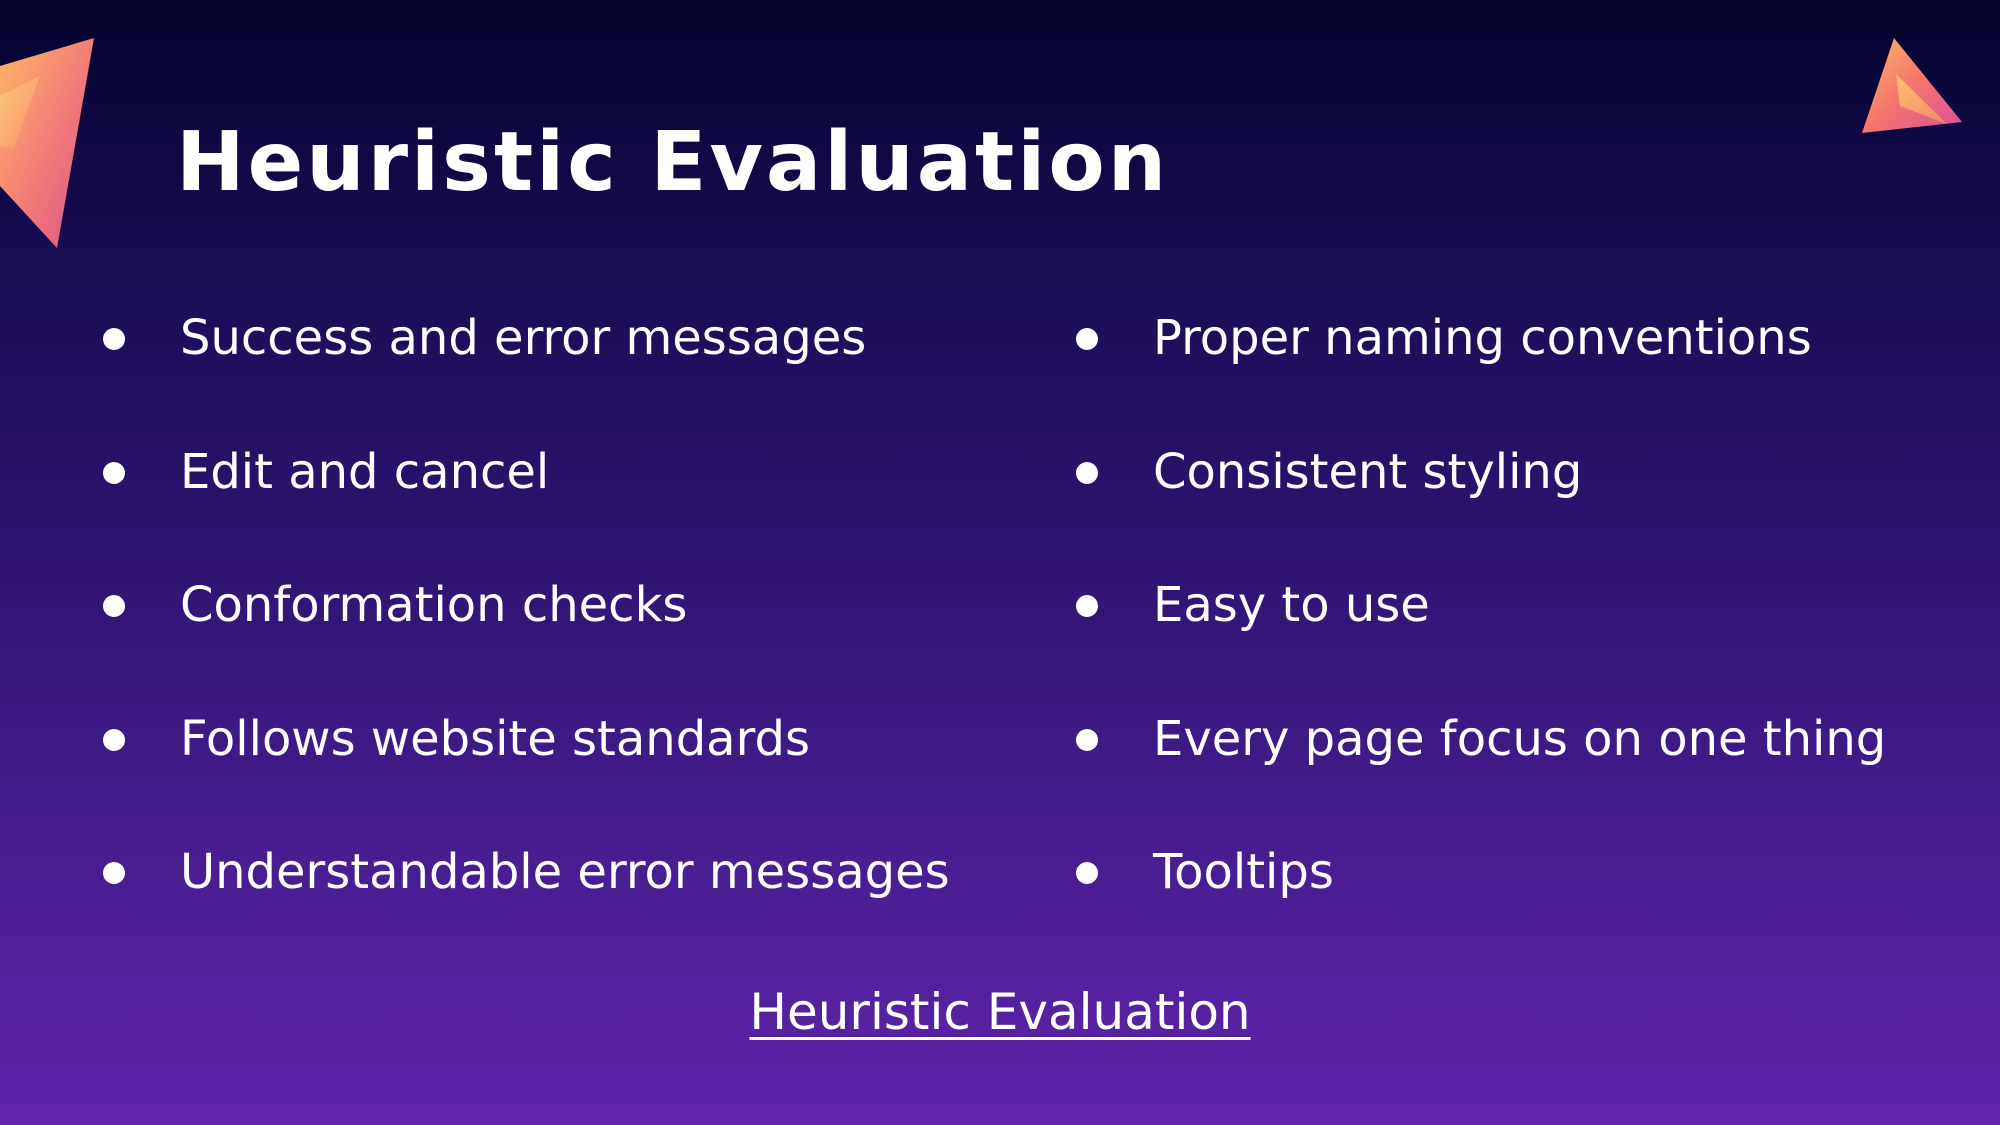  What do you see at coordinates (565, 872) in the screenshot?
I see `bullet-text: Understandable error messages` at bounding box center [565, 872].